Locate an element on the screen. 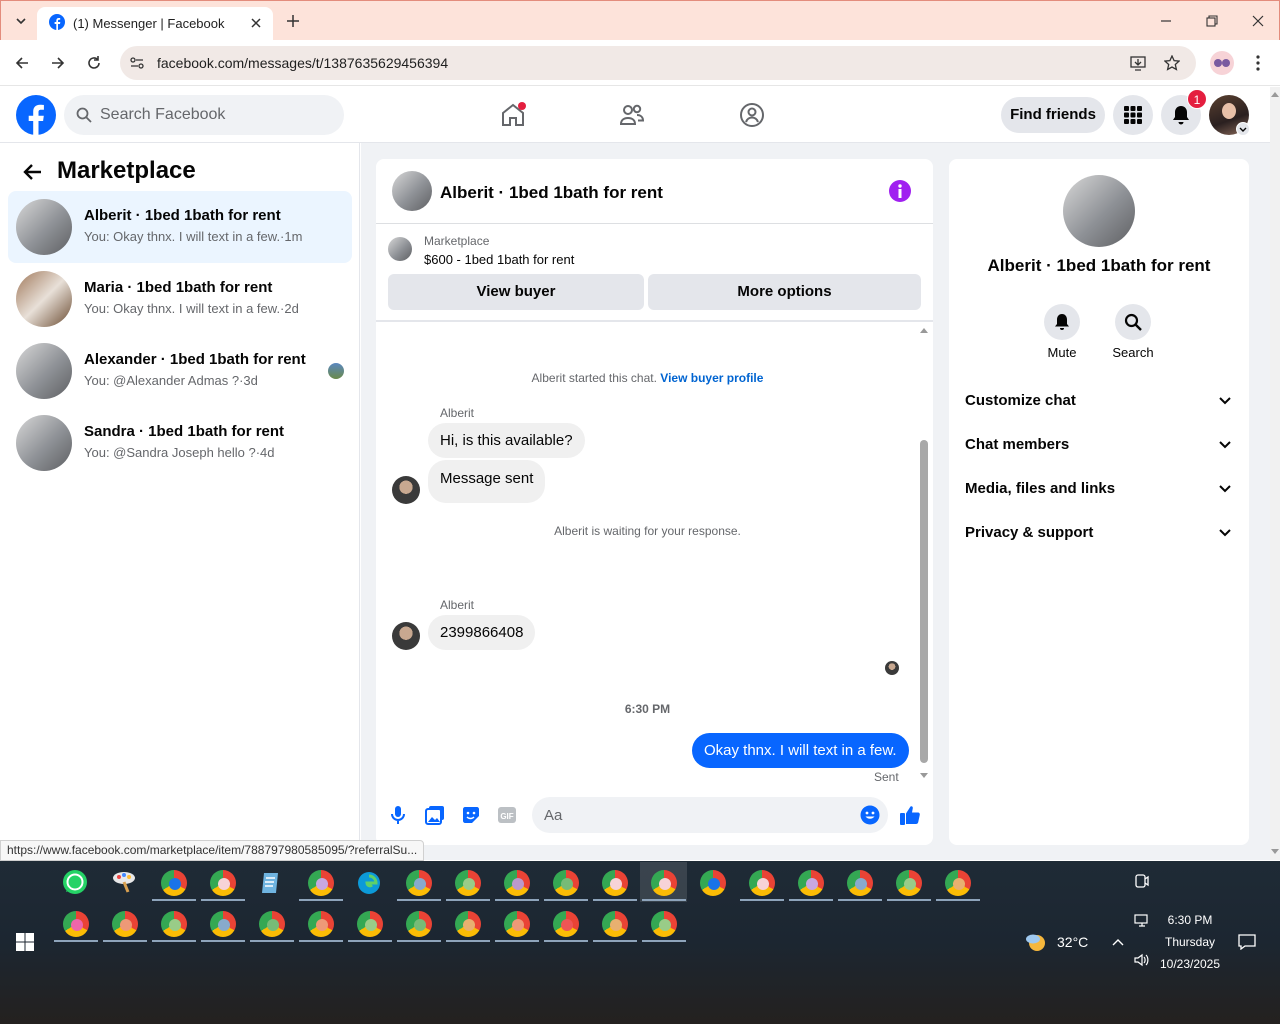 The image size is (1280, 1024). scrollbar is located at coordinates (924, 553).